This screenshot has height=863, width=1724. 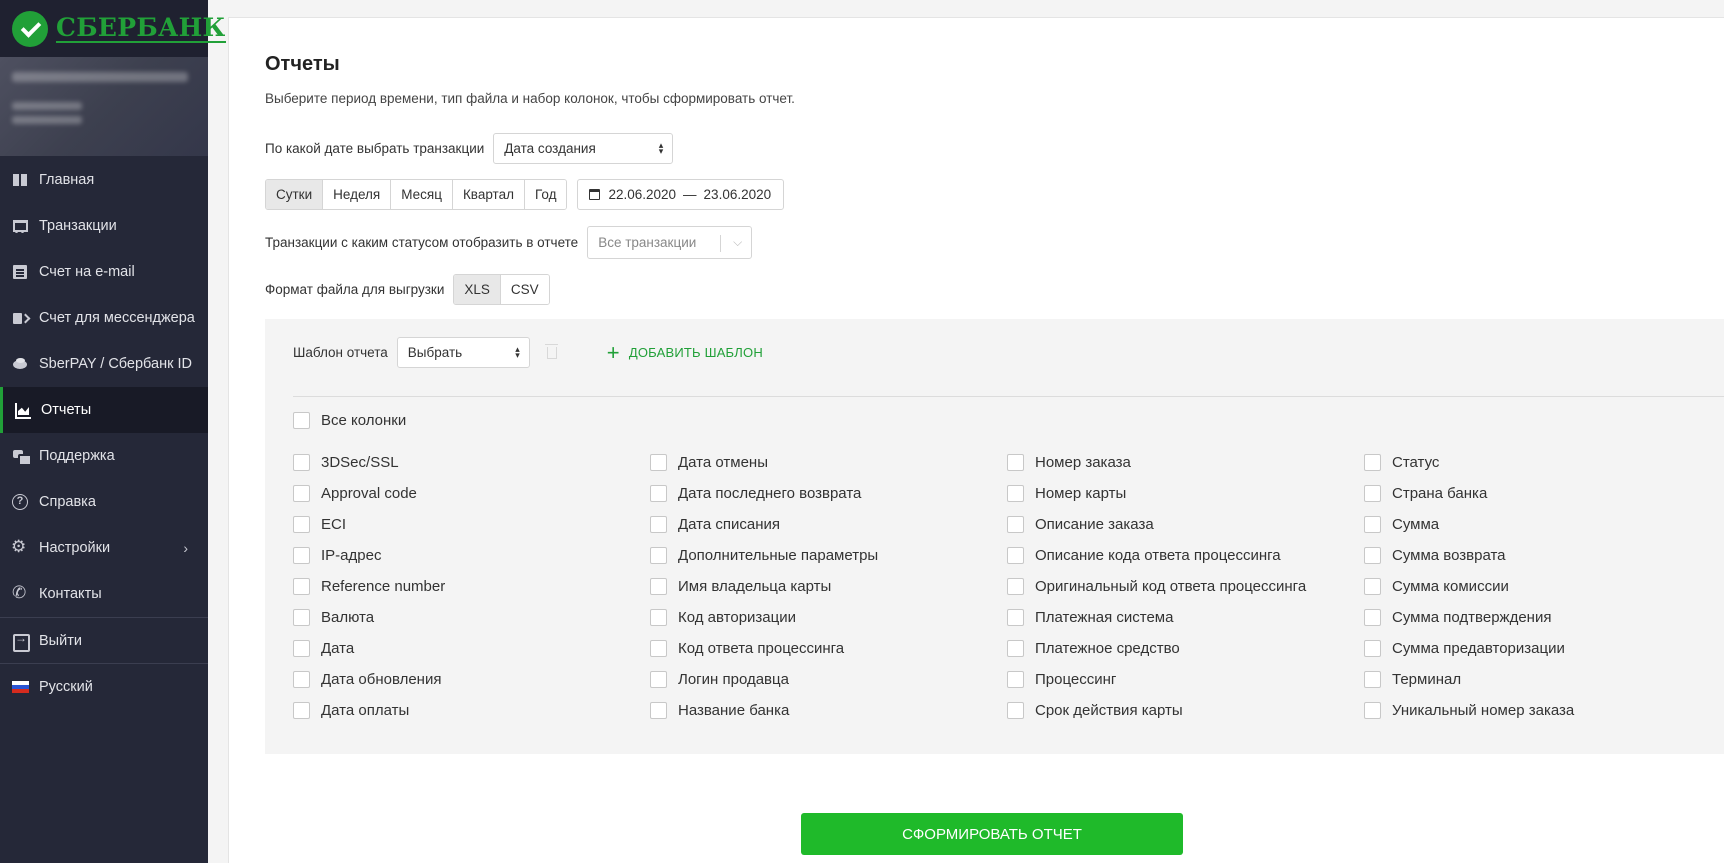 I want to click on column-checkbox: Логин продавца, so click(x=764, y=679).